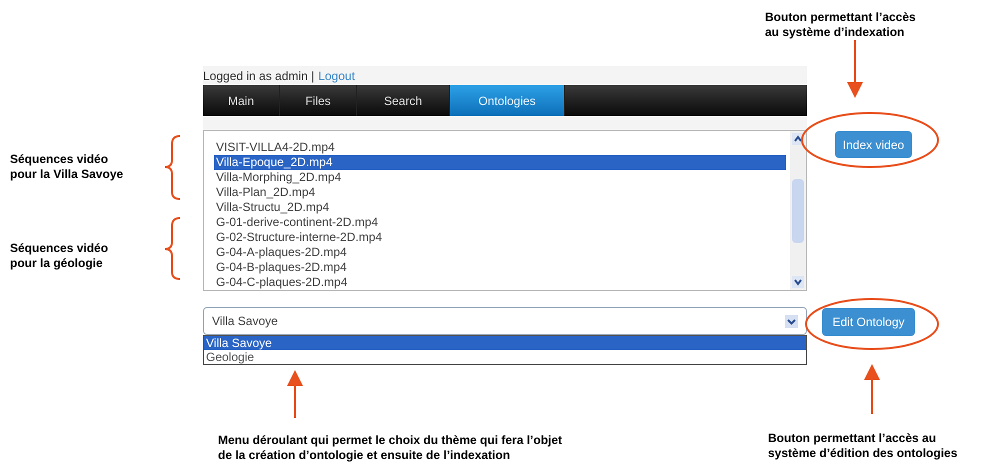  I want to click on login-status: Logged in as admin |, so click(258, 76).